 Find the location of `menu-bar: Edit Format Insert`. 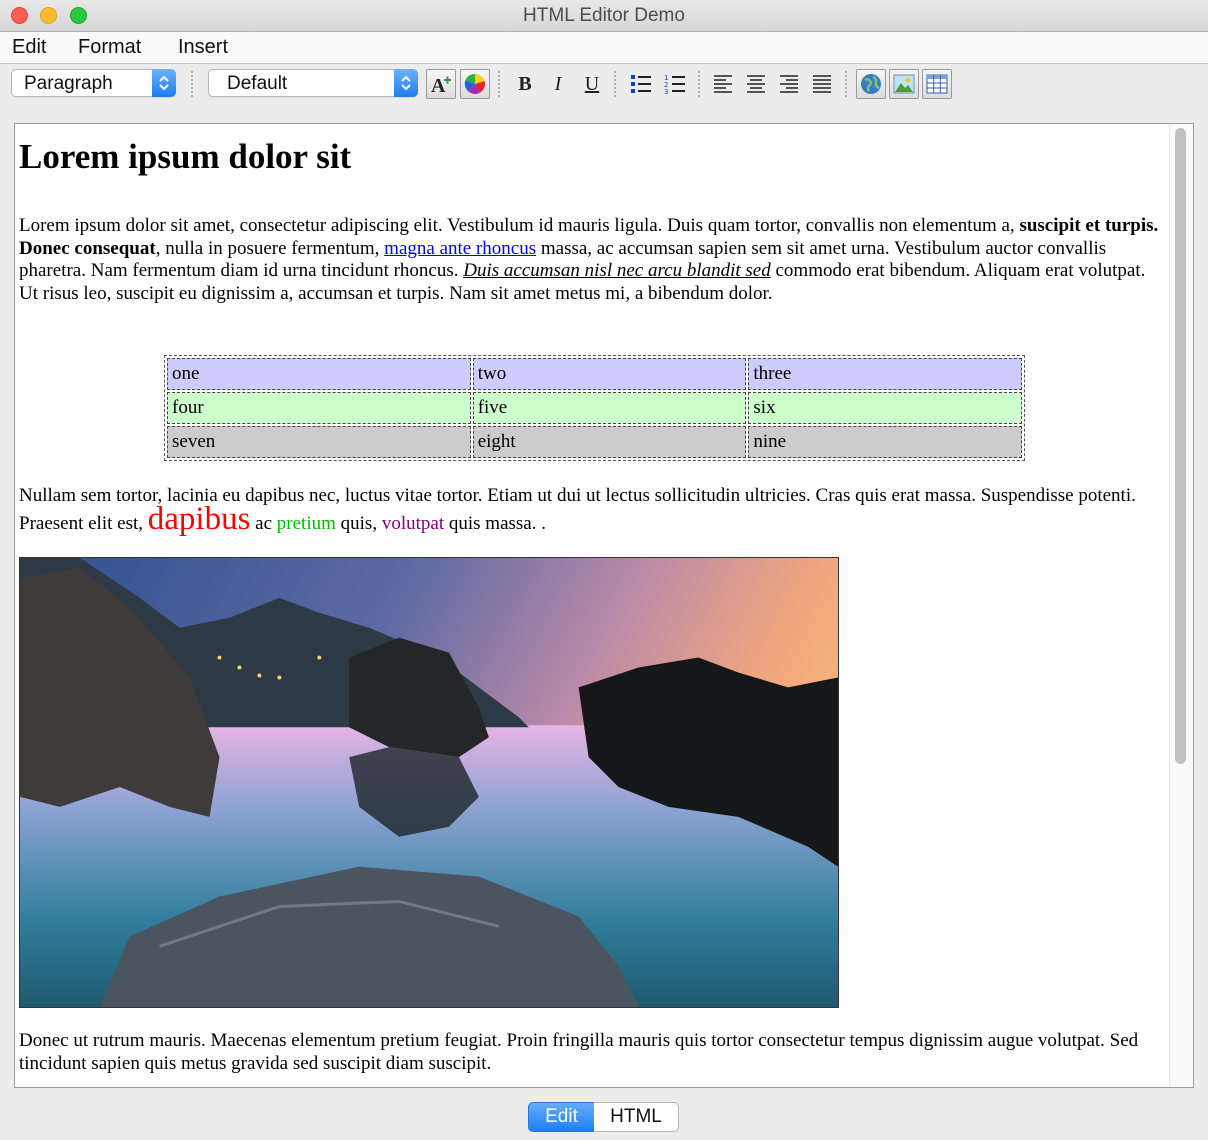

menu-bar: Edit Format Insert is located at coordinates (604, 48).